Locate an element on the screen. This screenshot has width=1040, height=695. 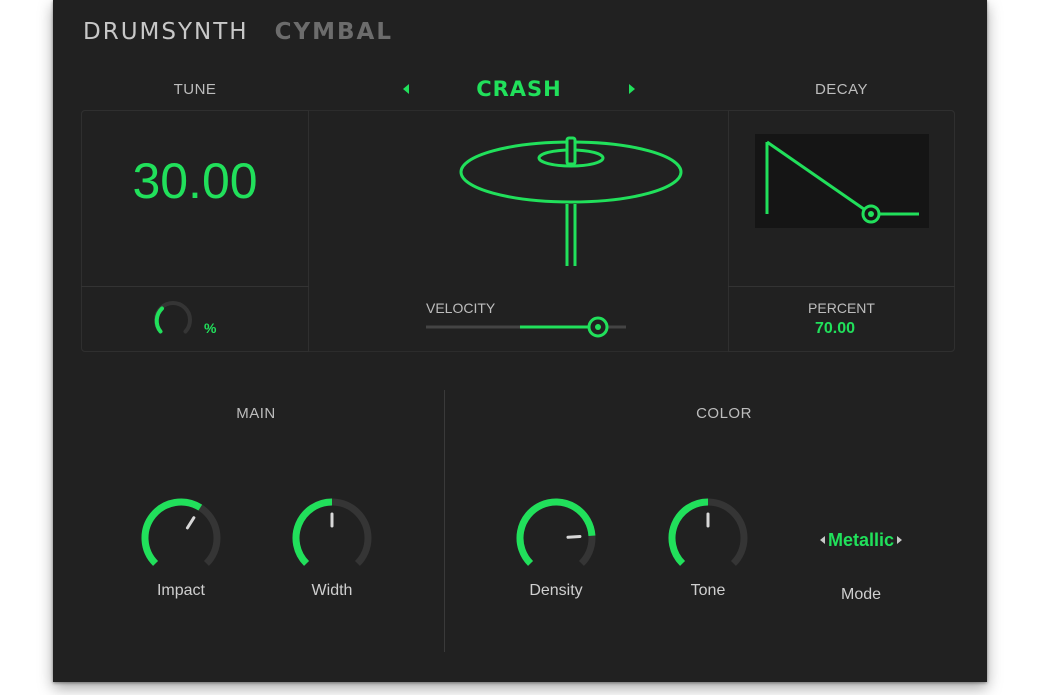
next-preset-arrow-icon is located at coordinates (631, 89).